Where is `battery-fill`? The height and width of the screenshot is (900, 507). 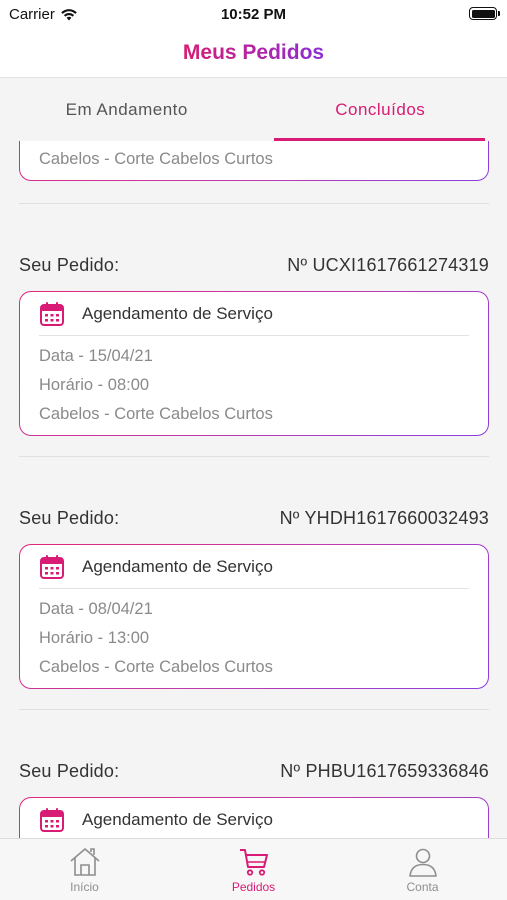 battery-fill is located at coordinates (483, 13).